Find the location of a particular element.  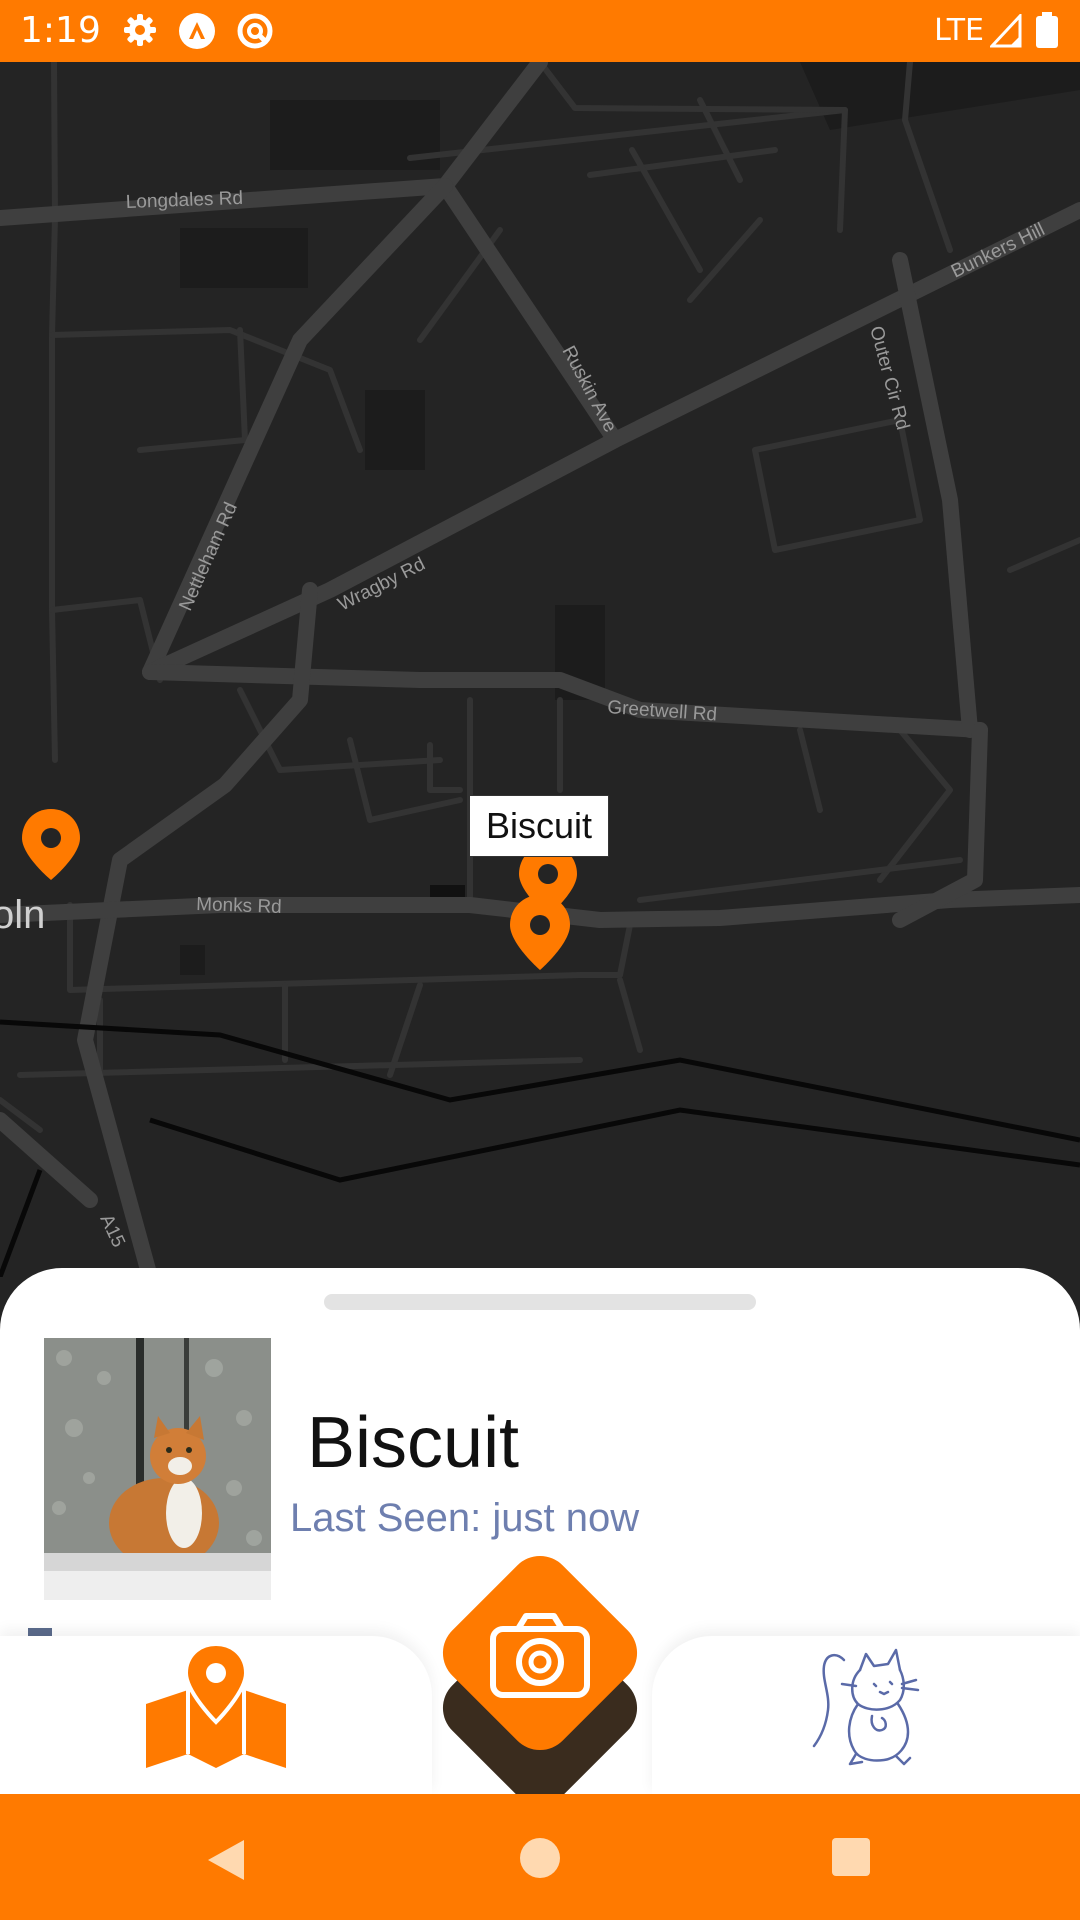

street-label-longdales: Longdales Rd is located at coordinates (184, 200).